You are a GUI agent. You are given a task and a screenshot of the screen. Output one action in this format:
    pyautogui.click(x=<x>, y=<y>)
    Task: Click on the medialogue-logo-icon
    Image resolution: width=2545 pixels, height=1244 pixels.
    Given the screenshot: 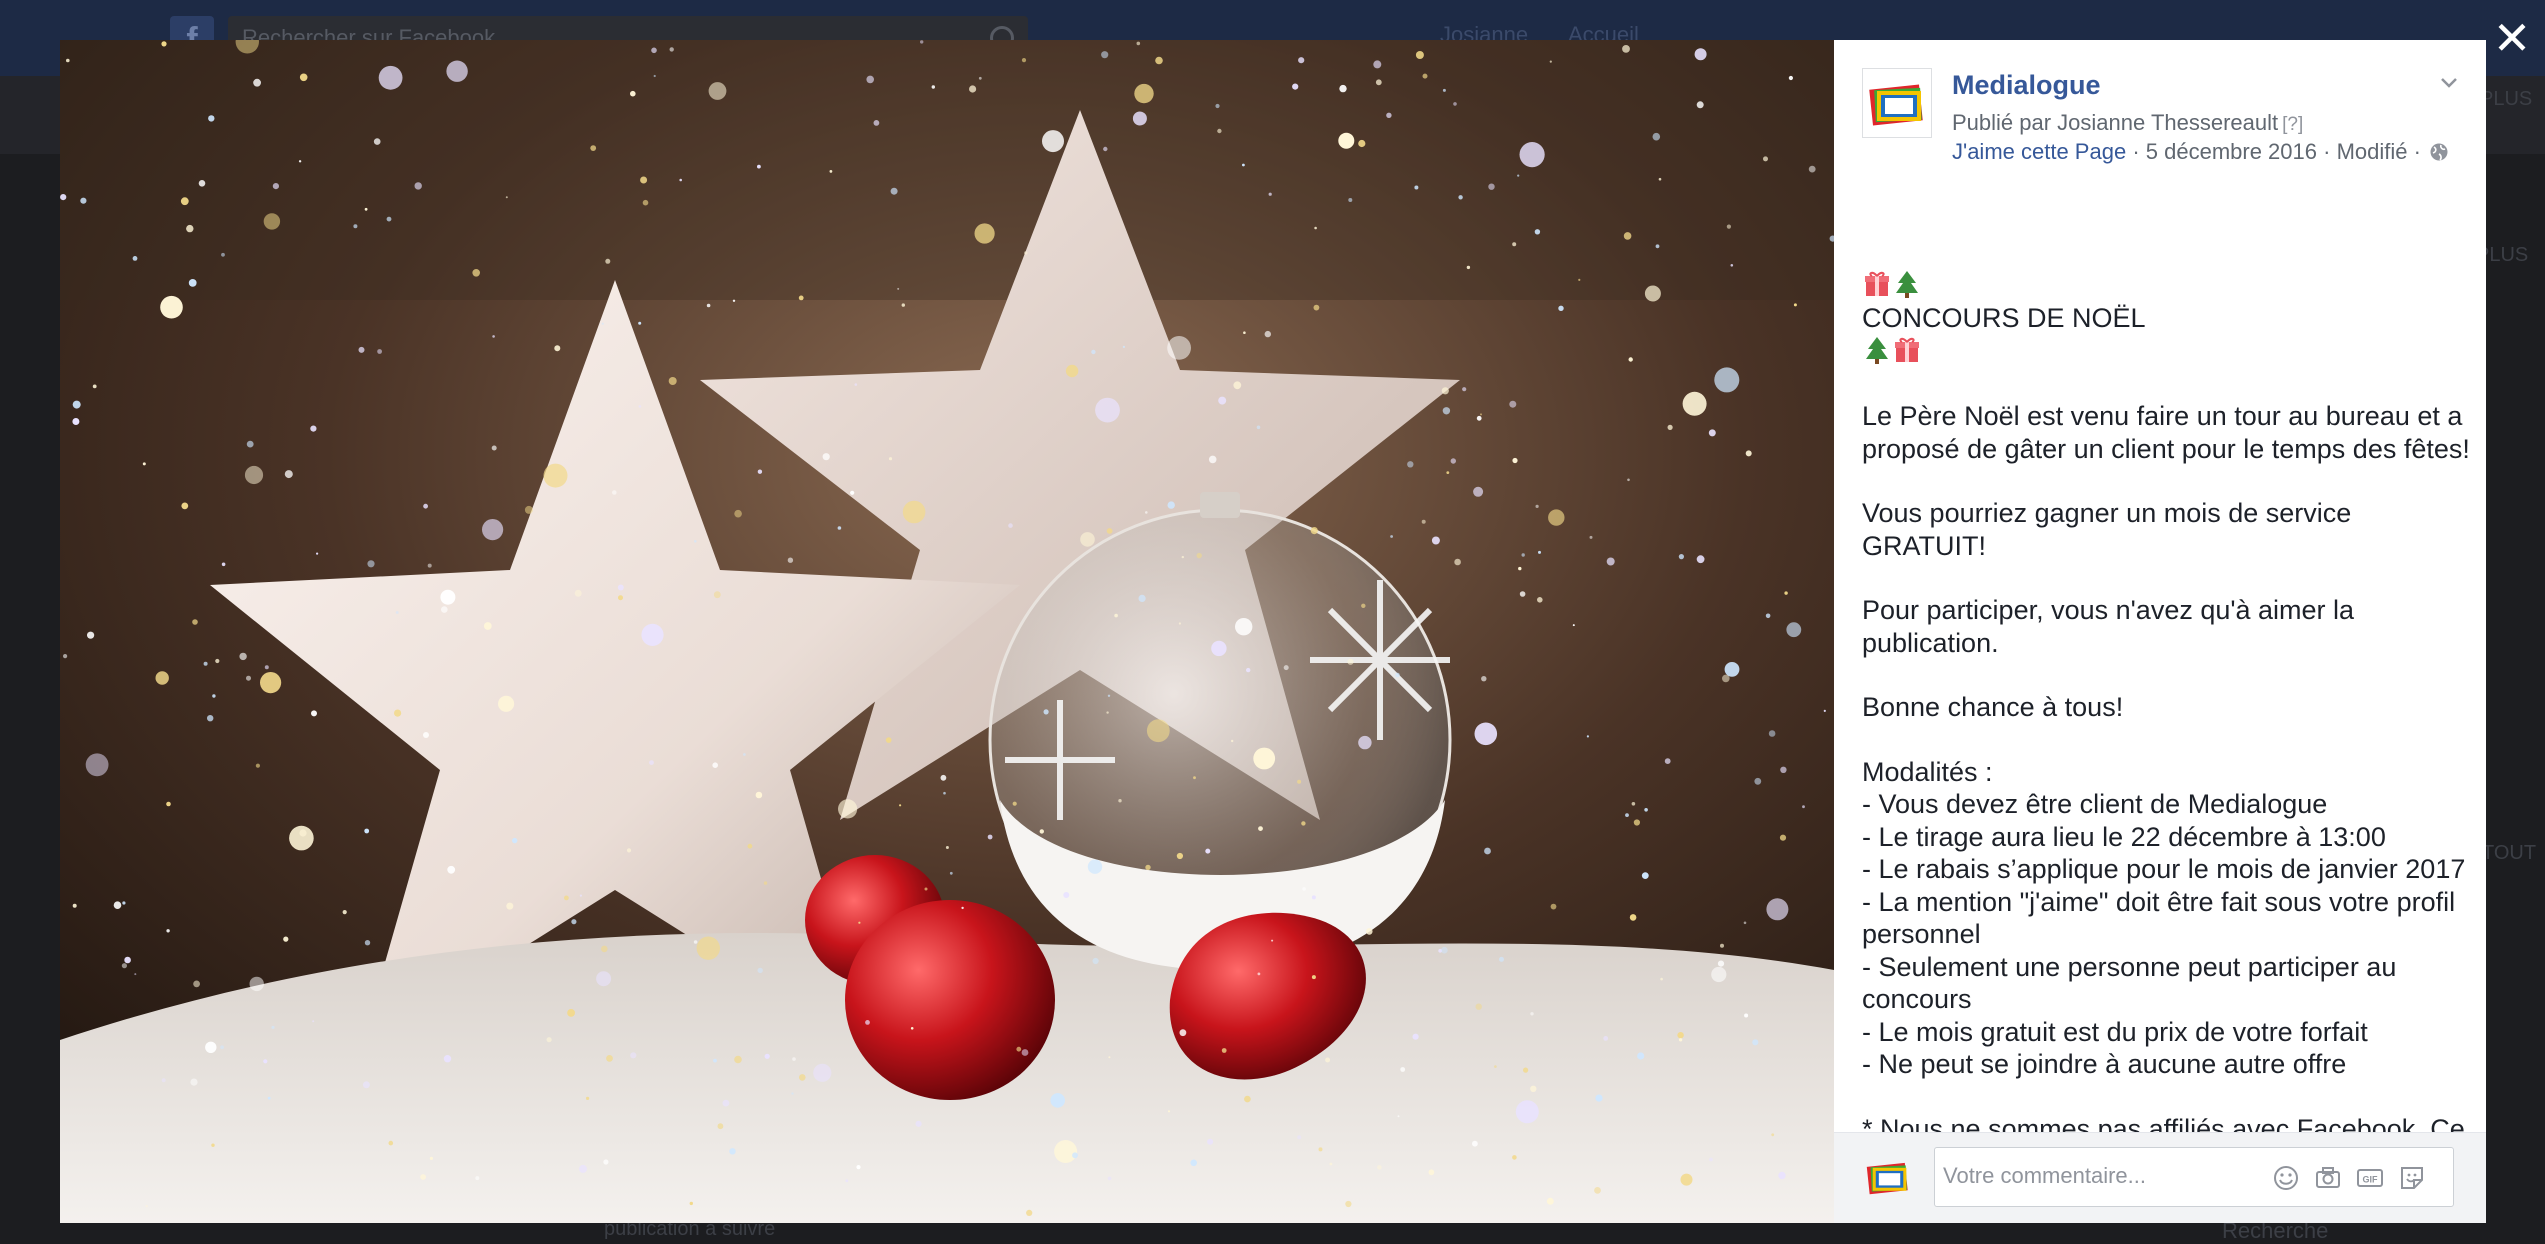 What is the action you would take?
    pyautogui.click(x=1887, y=1178)
    